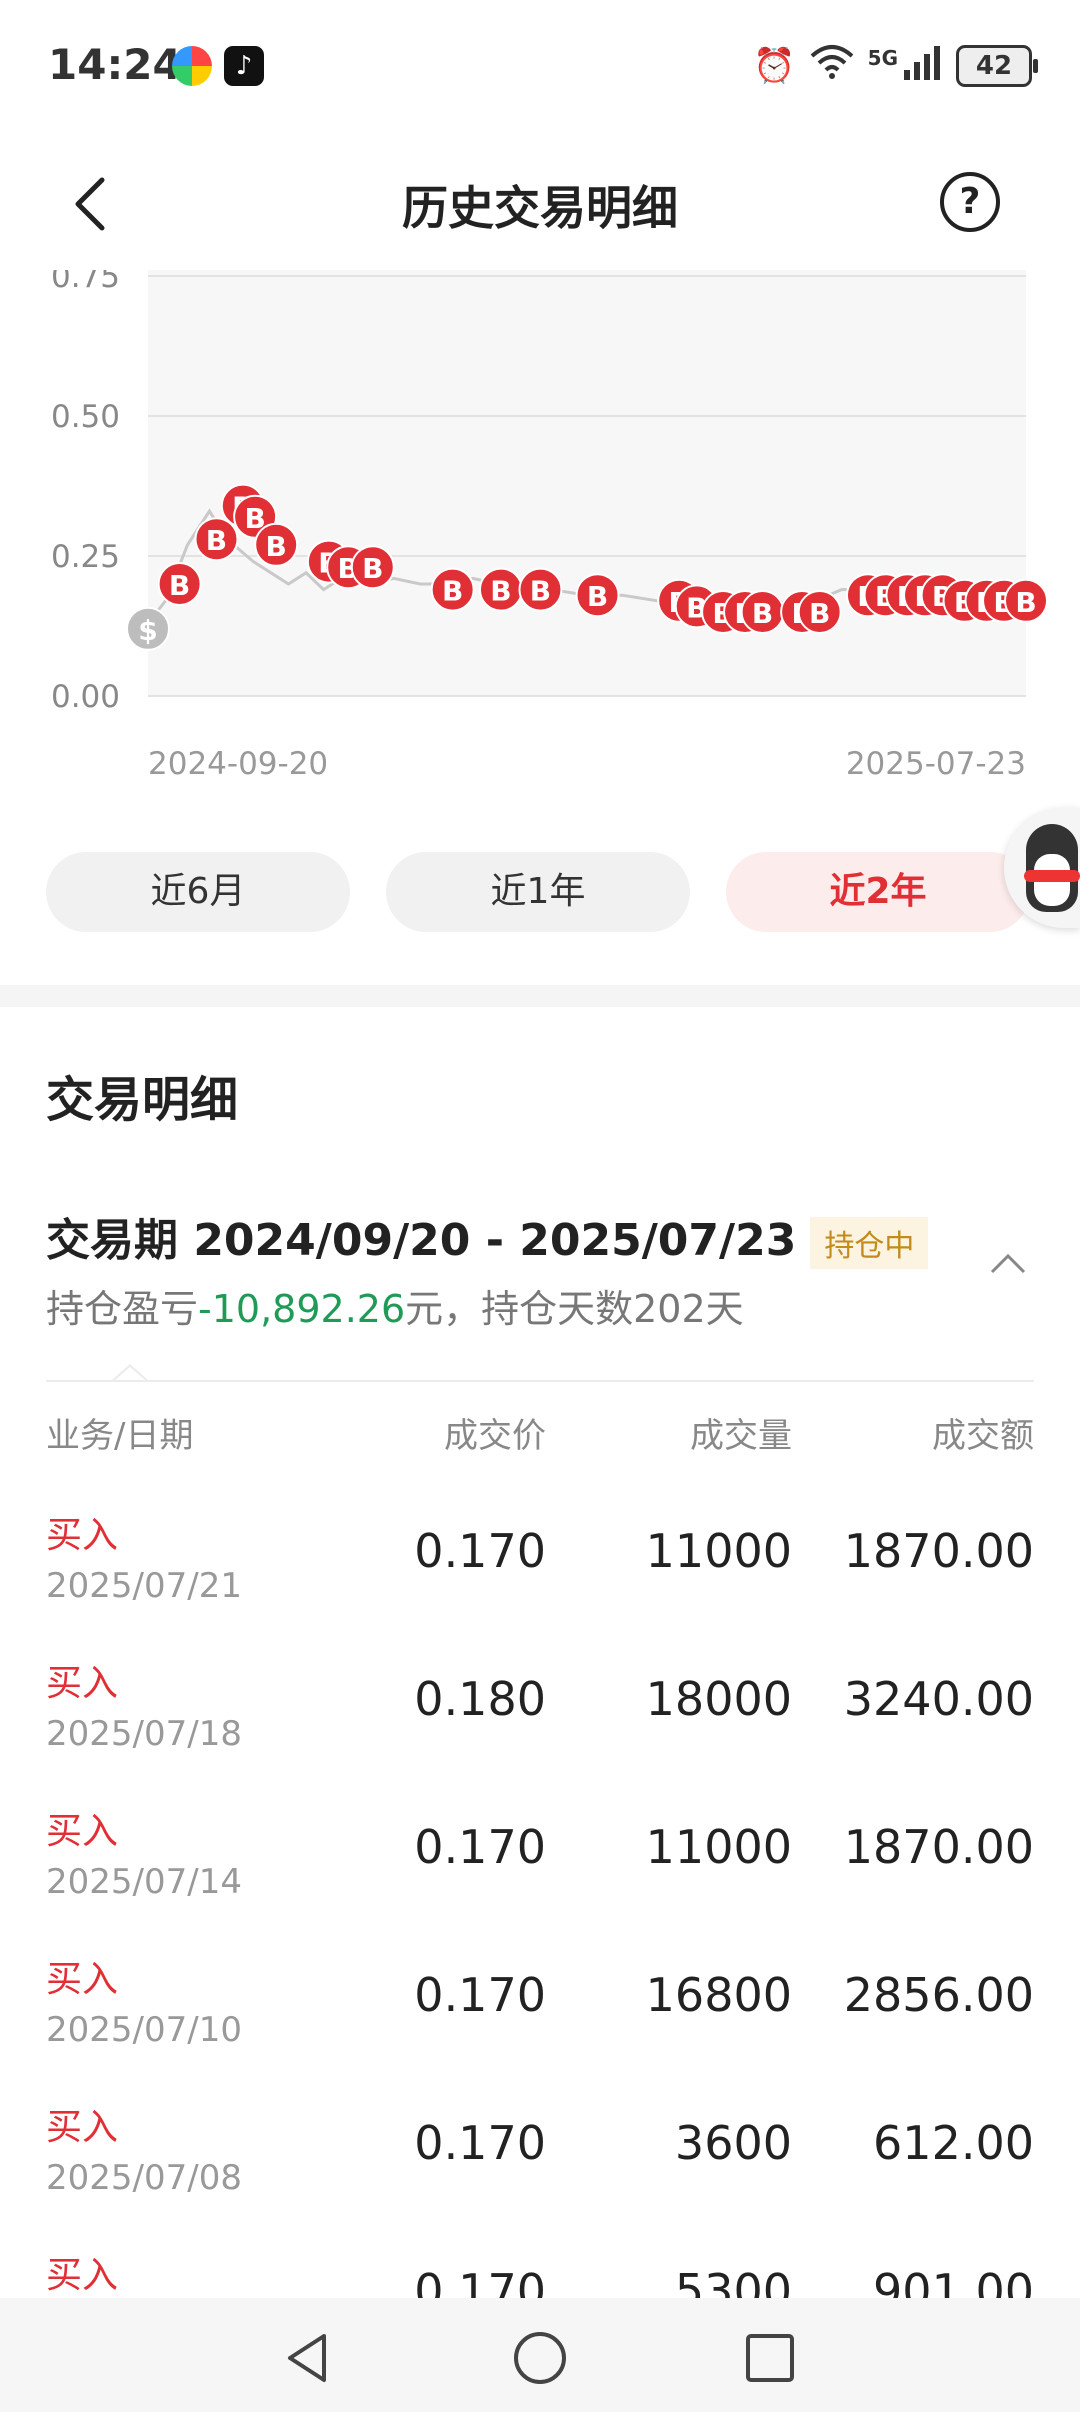 This screenshot has width=1080, height=2412. Describe the element at coordinates (538, 892) in the screenshot. I see `tab-1-year: 近1年` at that location.